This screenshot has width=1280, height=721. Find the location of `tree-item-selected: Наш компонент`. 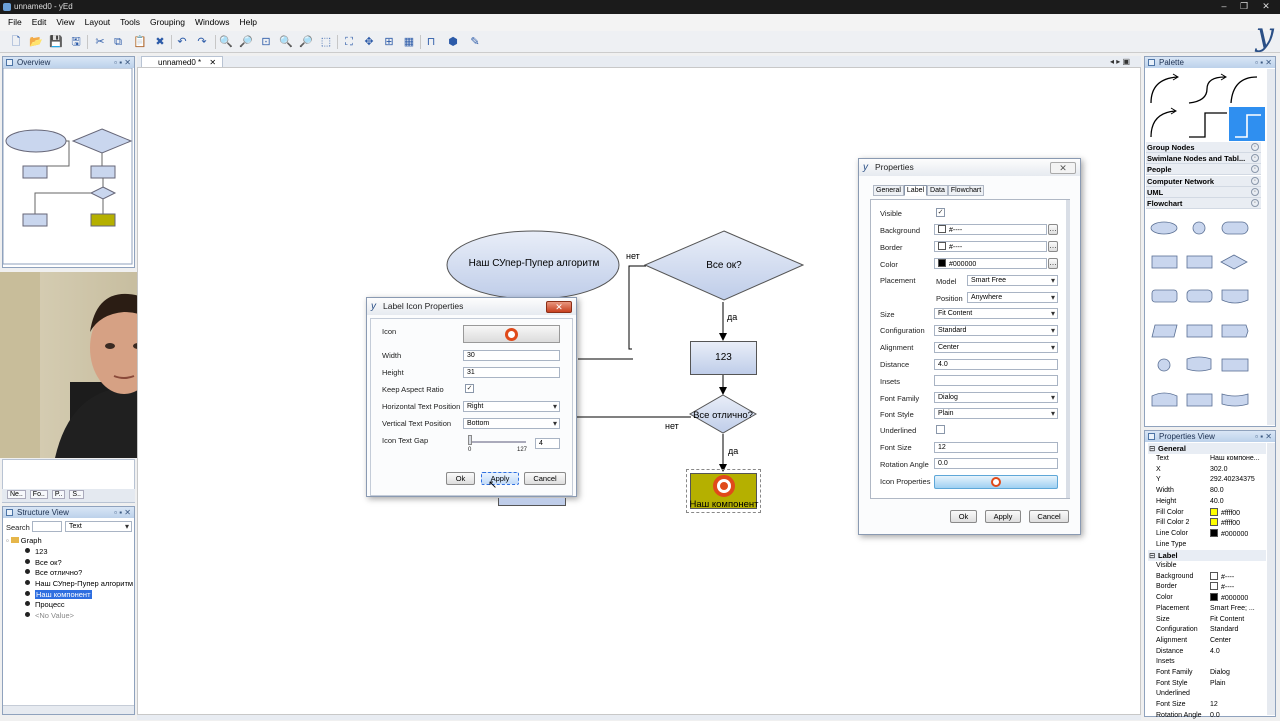

tree-item-selected: Наш компонент is located at coordinates (58, 595).